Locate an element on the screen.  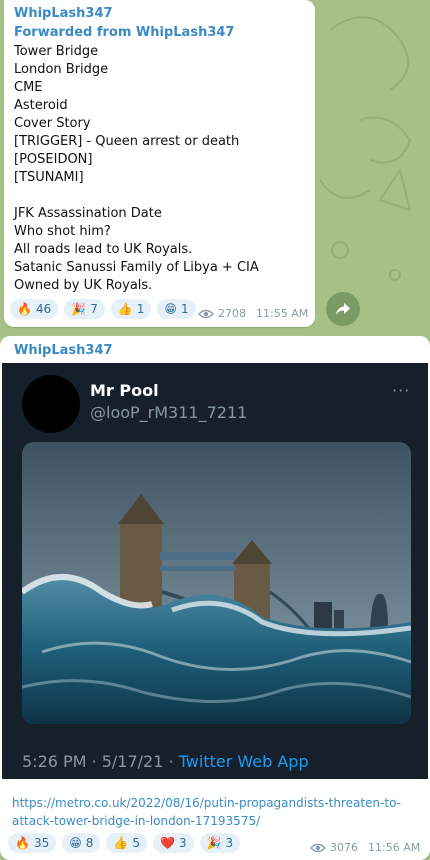
reaction-count: 5 is located at coordinates (136, 843).